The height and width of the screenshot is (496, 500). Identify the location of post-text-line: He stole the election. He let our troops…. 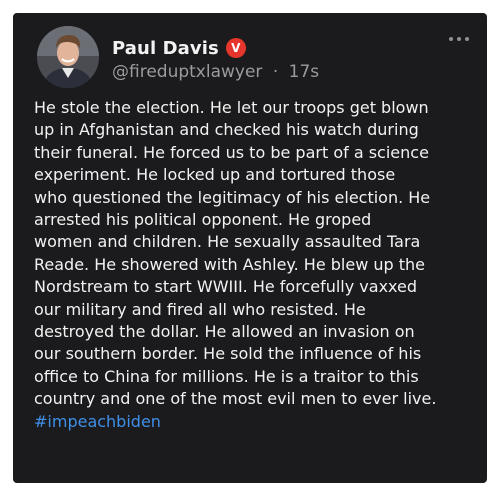
(231, 107).